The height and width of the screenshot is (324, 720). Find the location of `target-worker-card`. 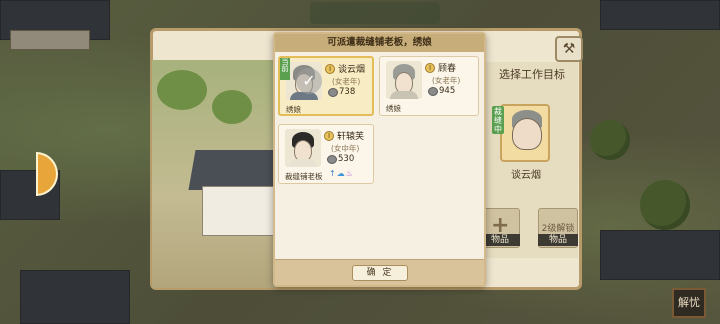

target-worker-card is located at coordinates (525, 133).